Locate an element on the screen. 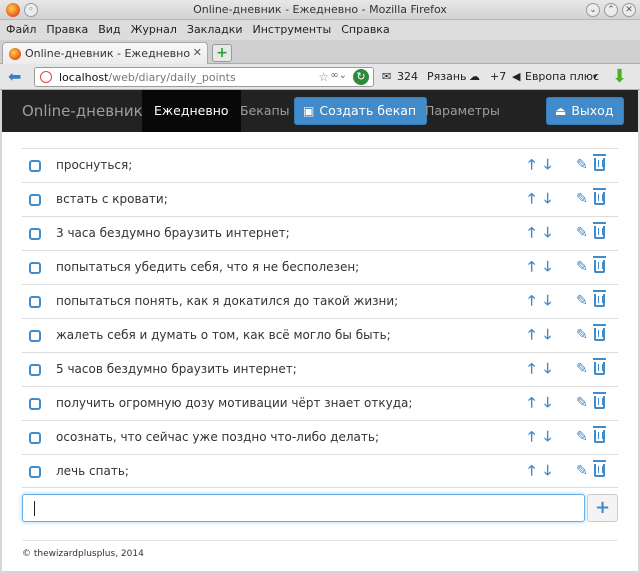  new-item-field is located at coordinates (303, 508).